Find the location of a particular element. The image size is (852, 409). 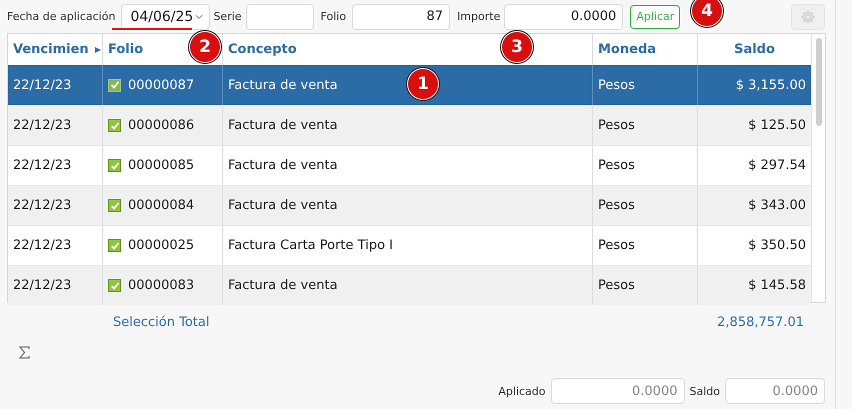

importe-field: 0.0000 is located at coordinates (564, 17).